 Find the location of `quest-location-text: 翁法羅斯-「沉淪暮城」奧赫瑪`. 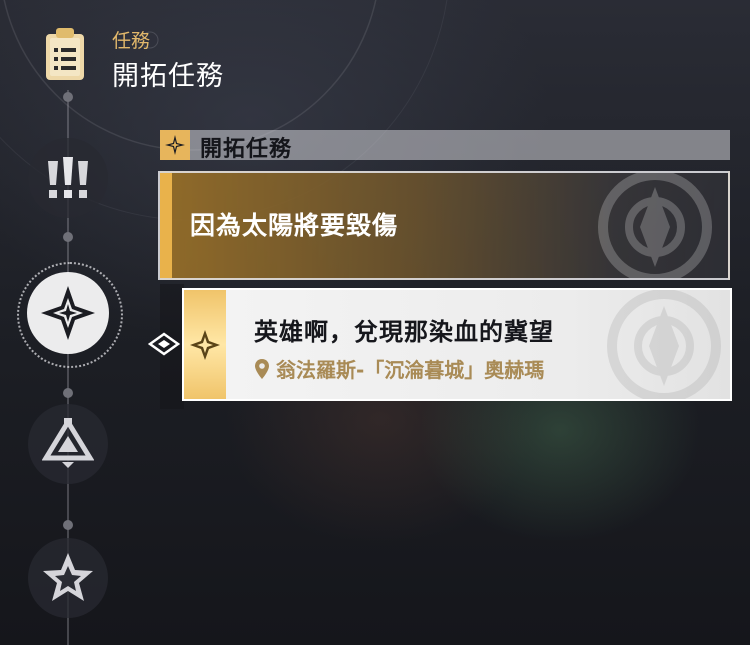

quest-location-text: 翁法羅斯-「沉淪暮城」奧赫瑪 is located at coordinates (410, 370).